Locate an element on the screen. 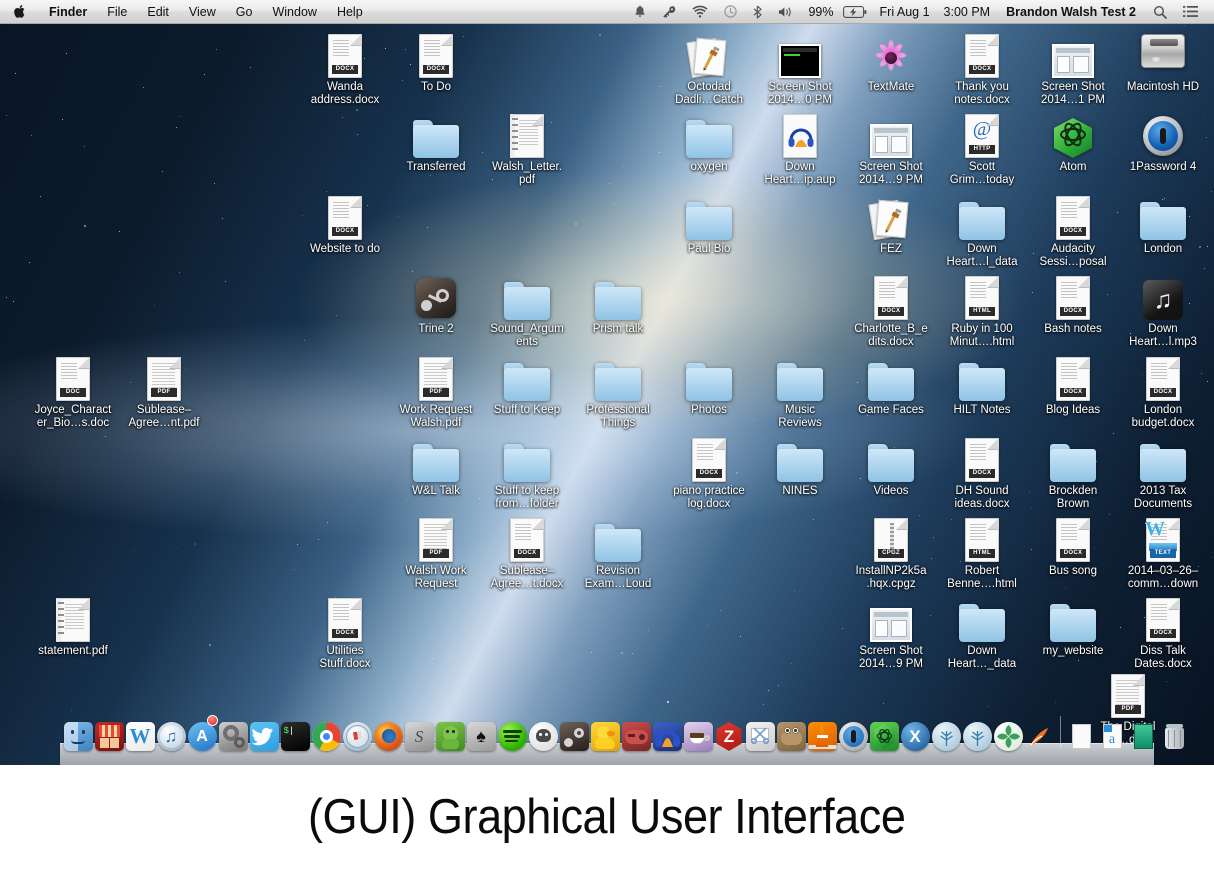  battery-percent: 99% is located at coordinates (820, 12).